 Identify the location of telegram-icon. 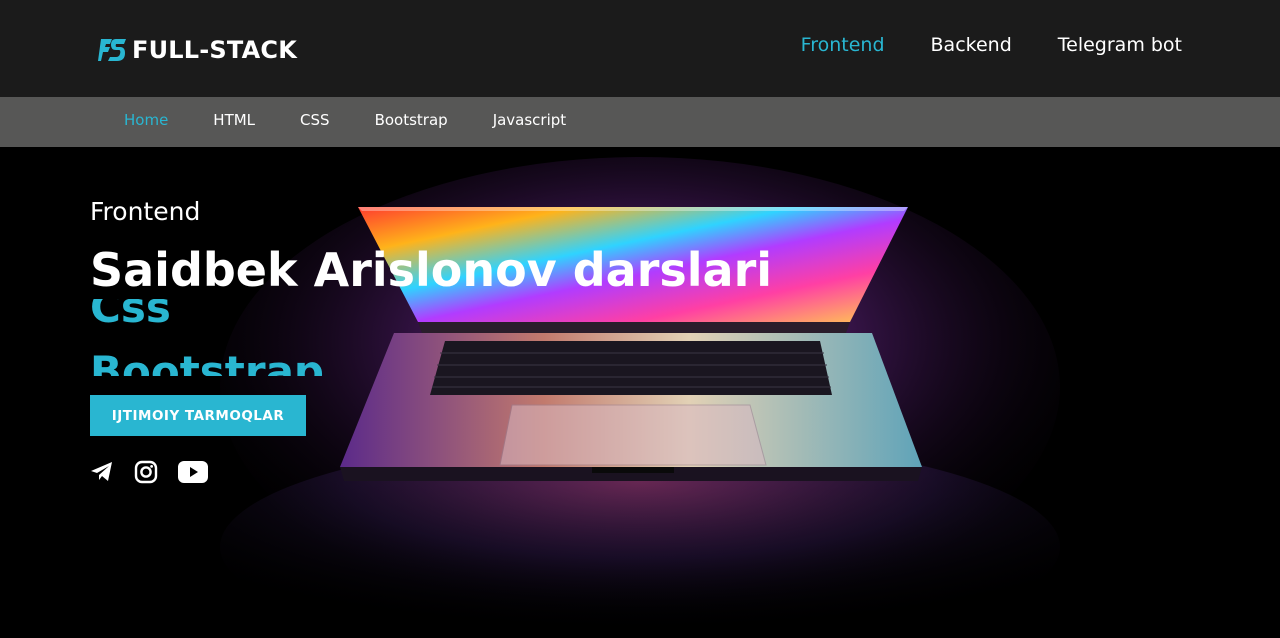
(102, 474).